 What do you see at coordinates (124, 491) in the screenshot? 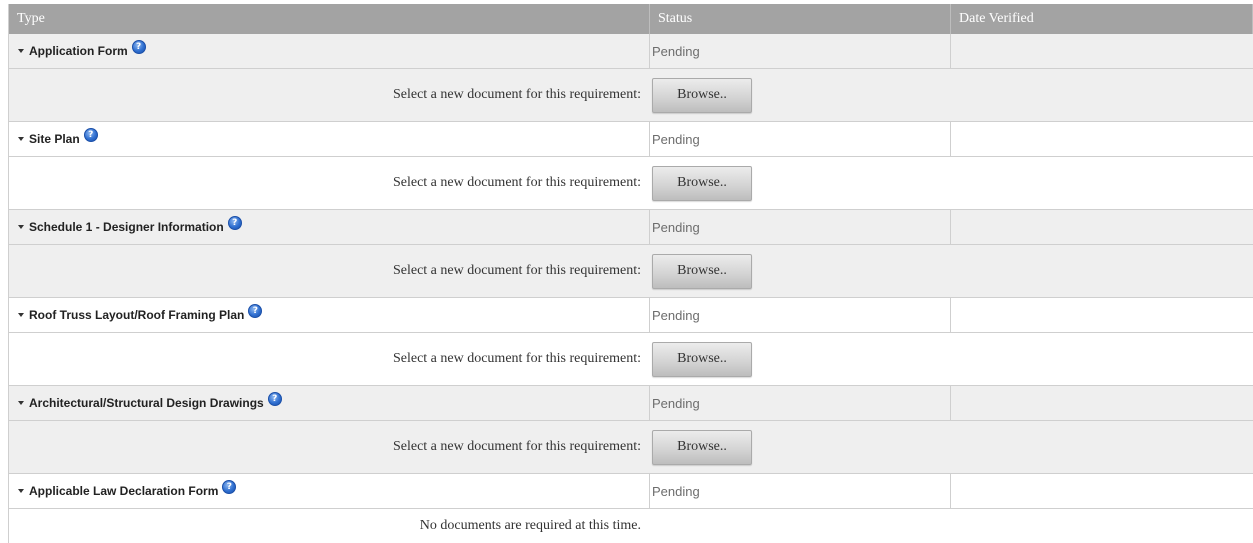
I see `requirement-name: Applicable Law Declaration Form` at bounding box center [124, 491].